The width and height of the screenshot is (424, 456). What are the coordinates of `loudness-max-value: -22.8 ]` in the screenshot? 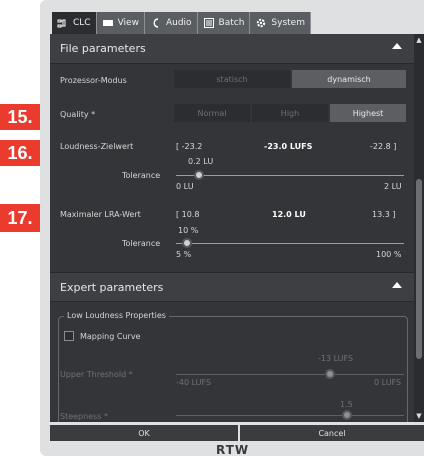 It's located at (383, 146).